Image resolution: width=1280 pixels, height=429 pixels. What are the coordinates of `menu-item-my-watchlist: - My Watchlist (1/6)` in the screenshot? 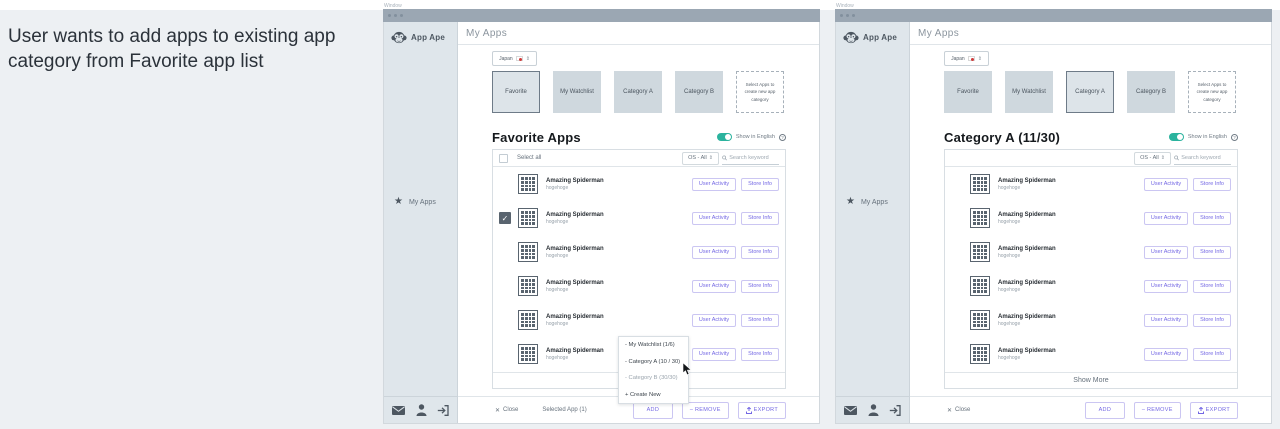 It's located at (653, 345).